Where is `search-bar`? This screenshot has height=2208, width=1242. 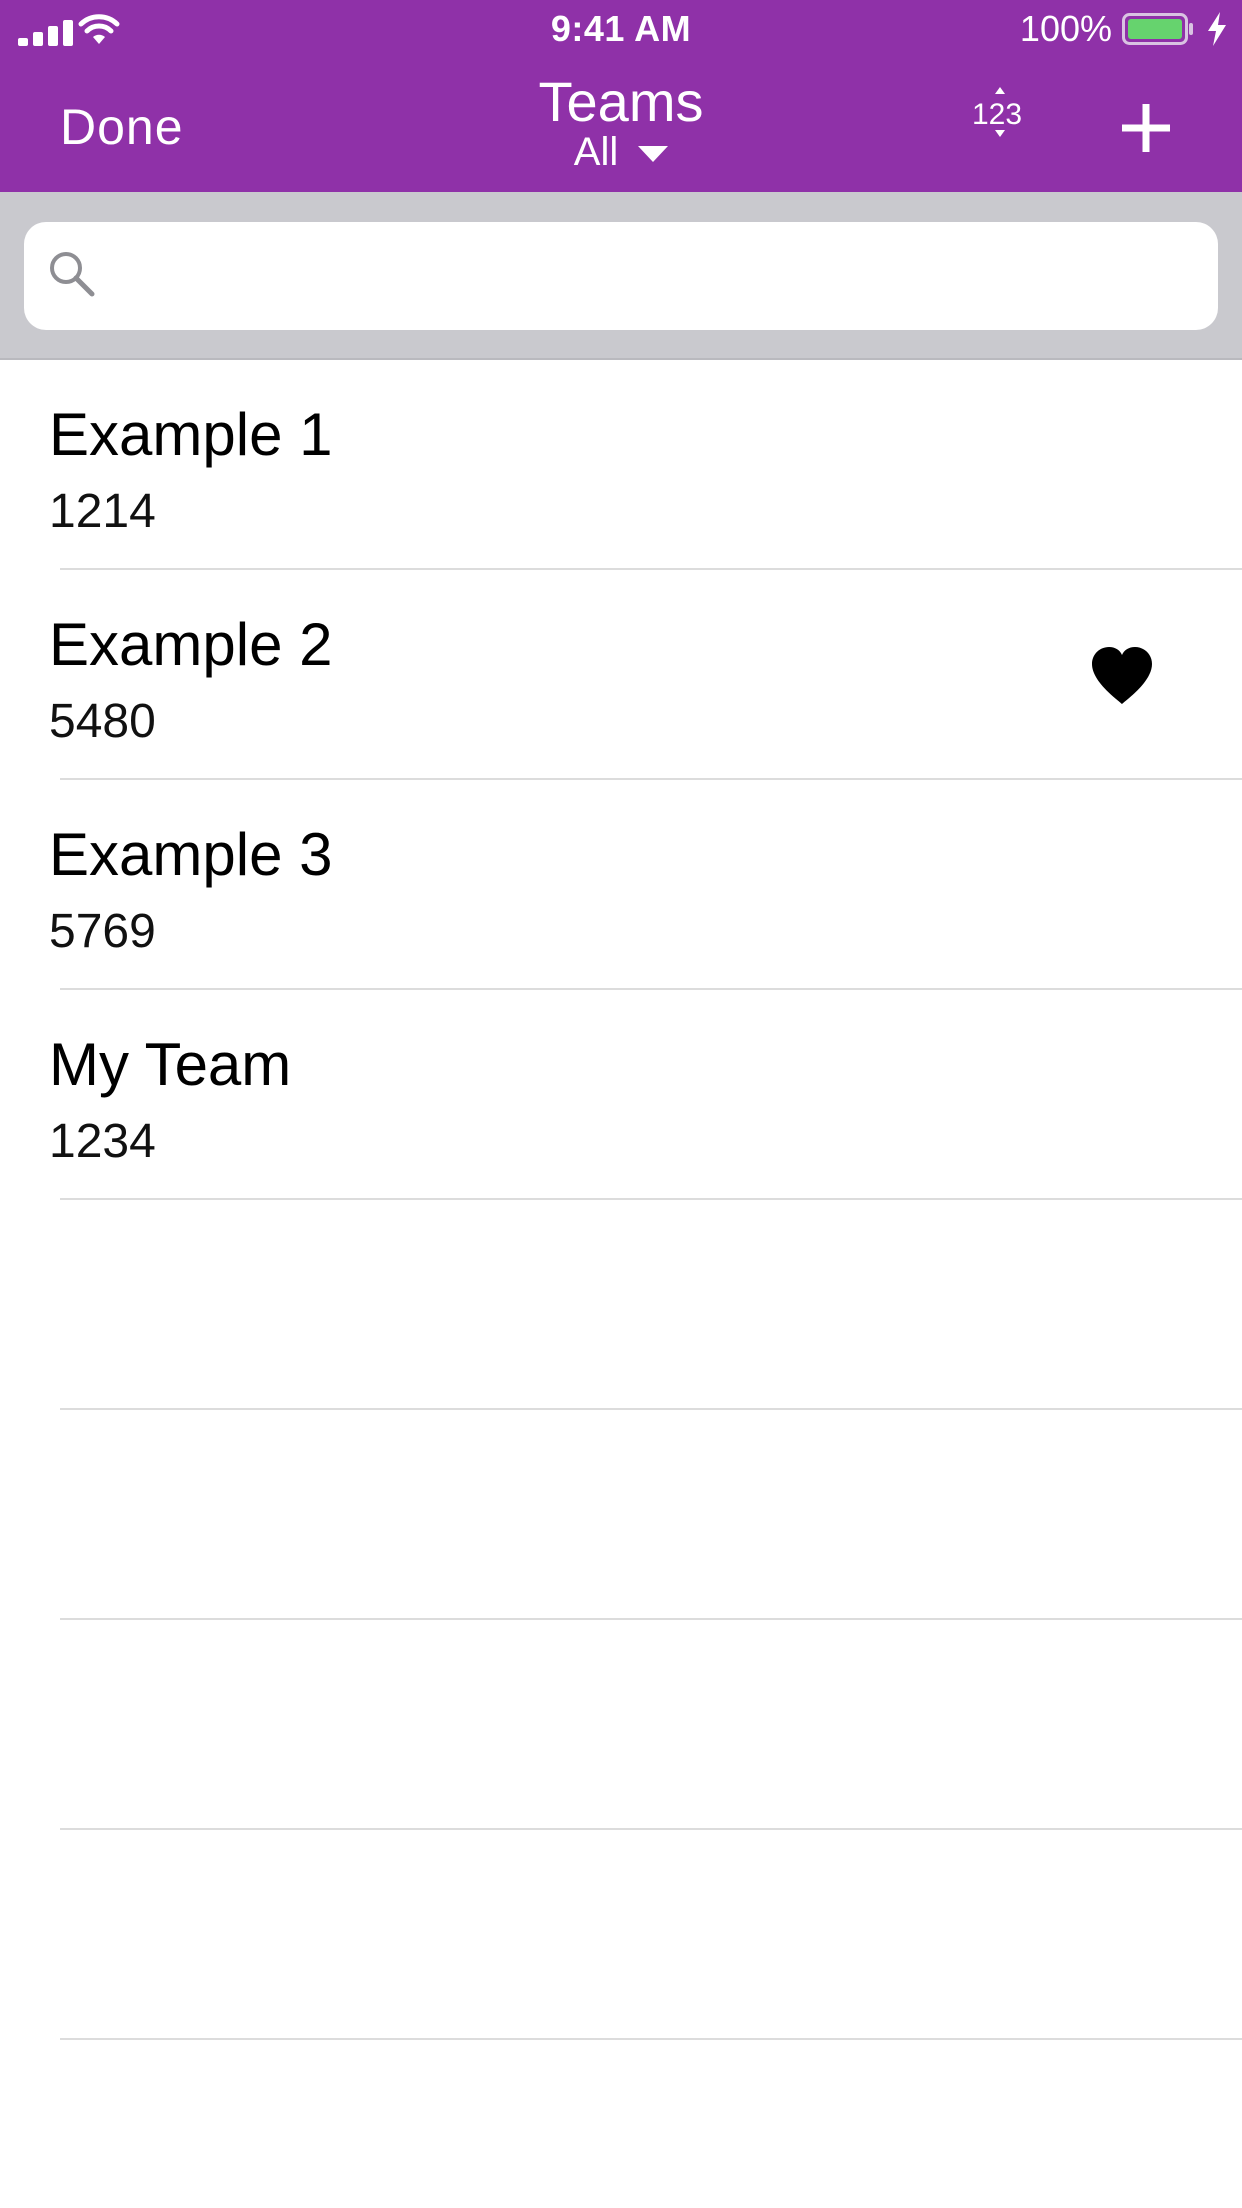 search-bar is located at coordinates (621, 276).